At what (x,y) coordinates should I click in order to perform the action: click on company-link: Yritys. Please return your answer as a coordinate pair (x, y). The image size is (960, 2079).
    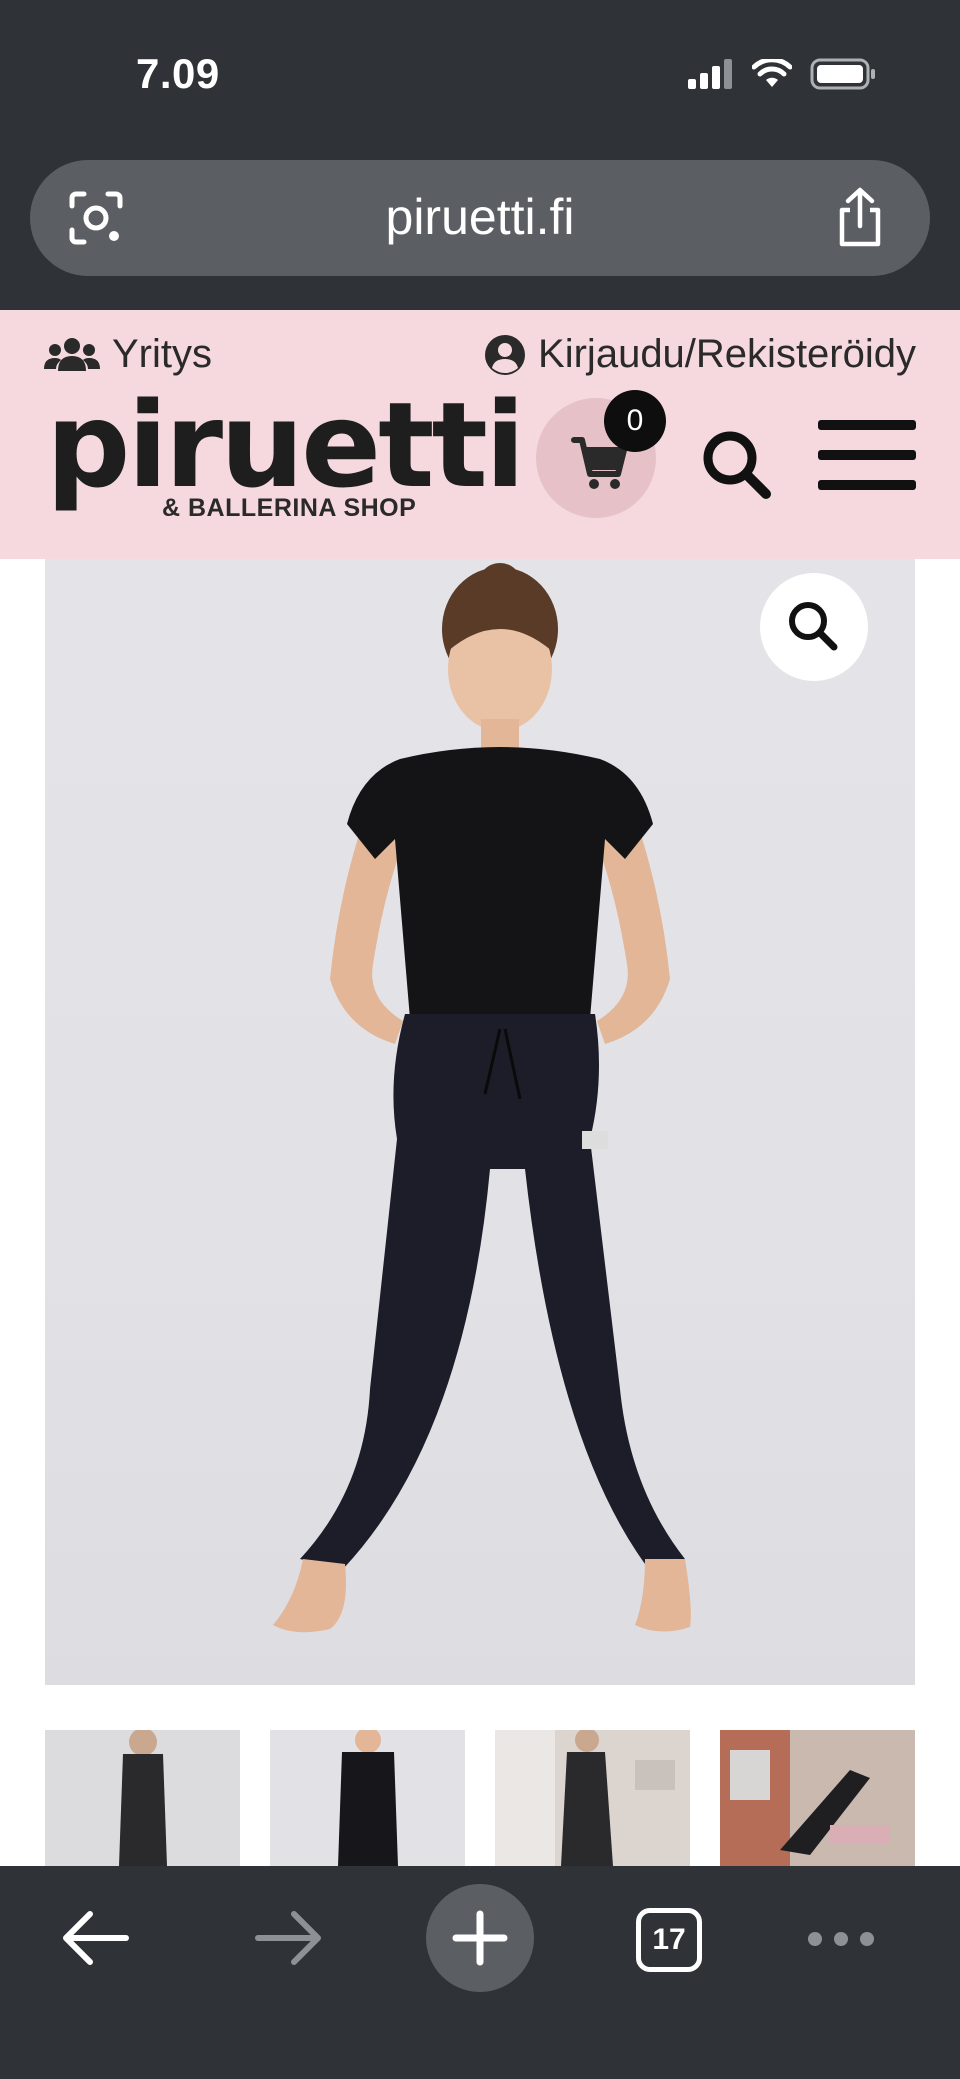
    Looking at the image, I should click on (128, 354).